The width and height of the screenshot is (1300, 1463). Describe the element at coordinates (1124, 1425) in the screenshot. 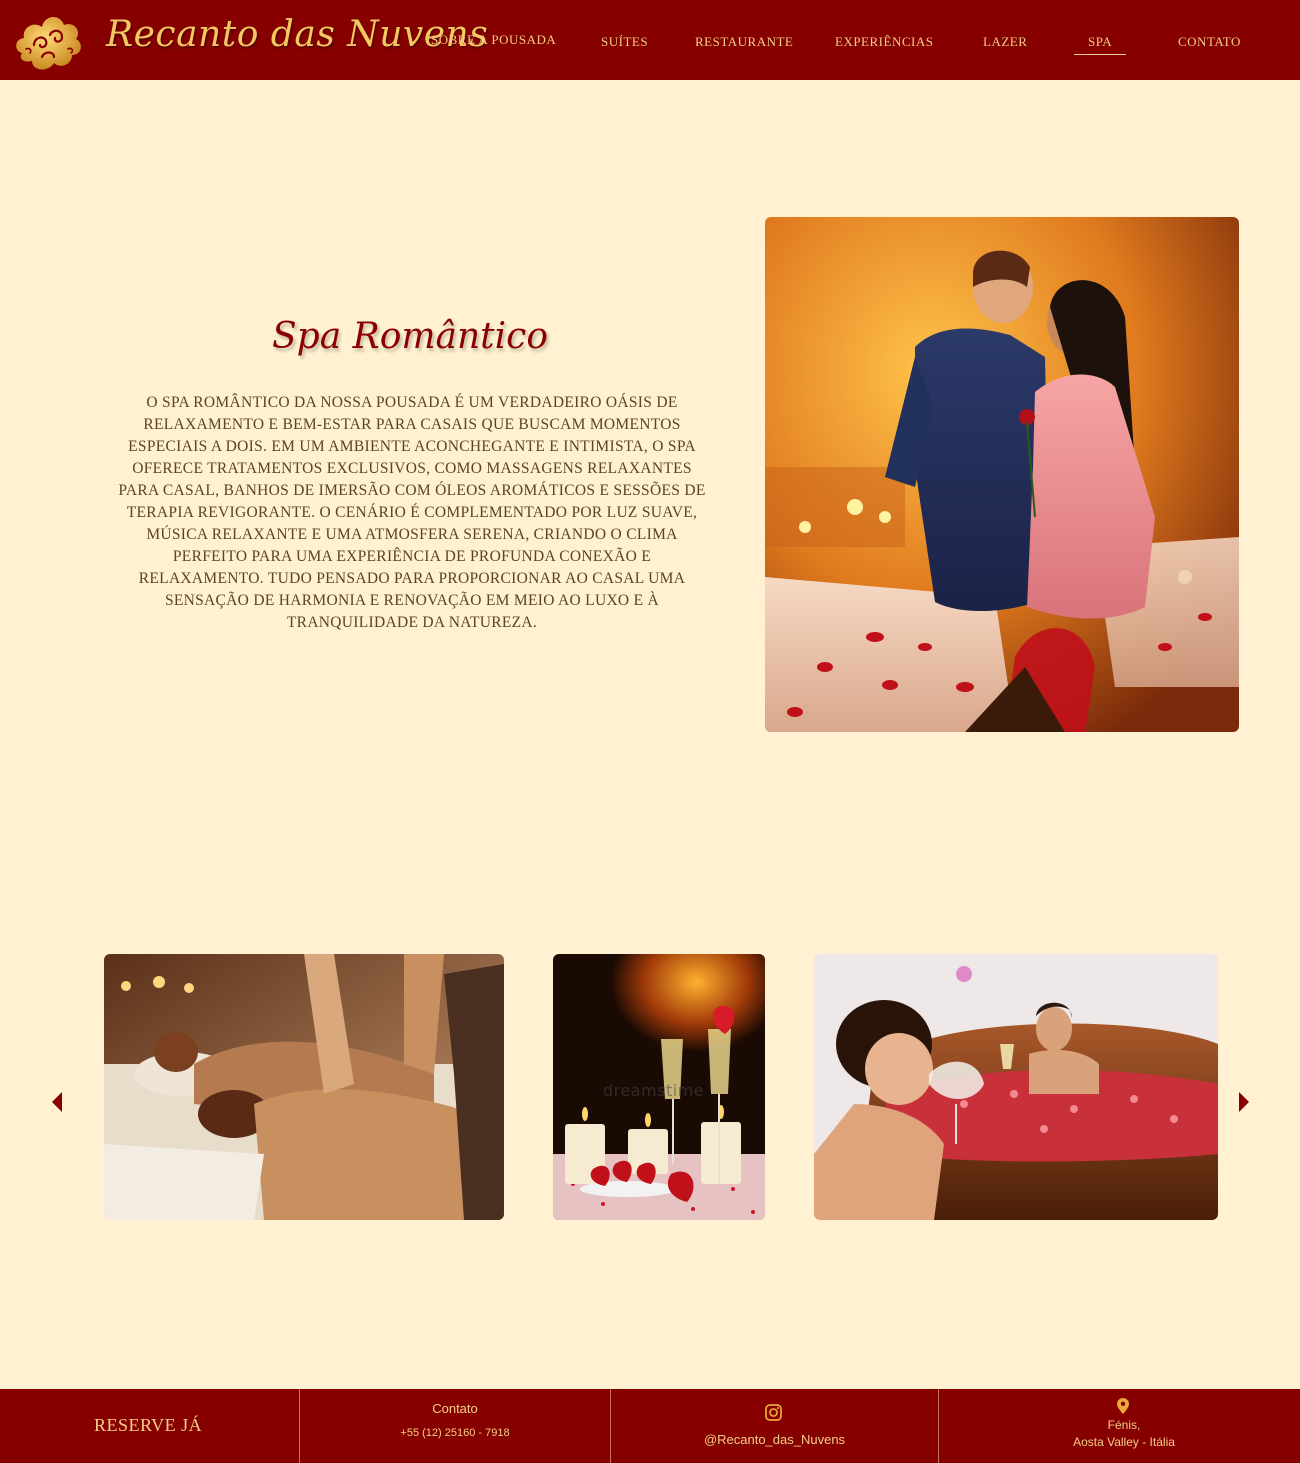

I see `location-city: Fénis,` at that location.